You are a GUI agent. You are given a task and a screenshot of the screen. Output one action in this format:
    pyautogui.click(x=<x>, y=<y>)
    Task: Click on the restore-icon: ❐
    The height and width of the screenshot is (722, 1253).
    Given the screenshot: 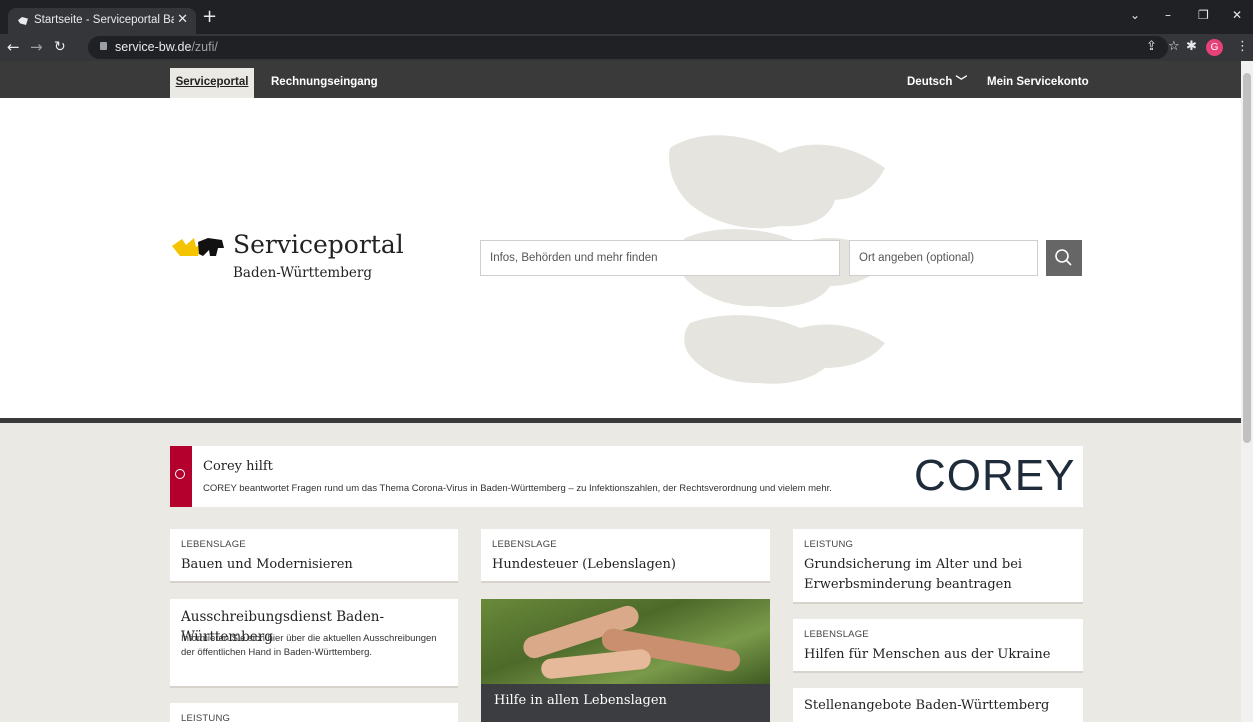 What is the action you would take?
    pyautogui.click(x=1203, y=15)
    